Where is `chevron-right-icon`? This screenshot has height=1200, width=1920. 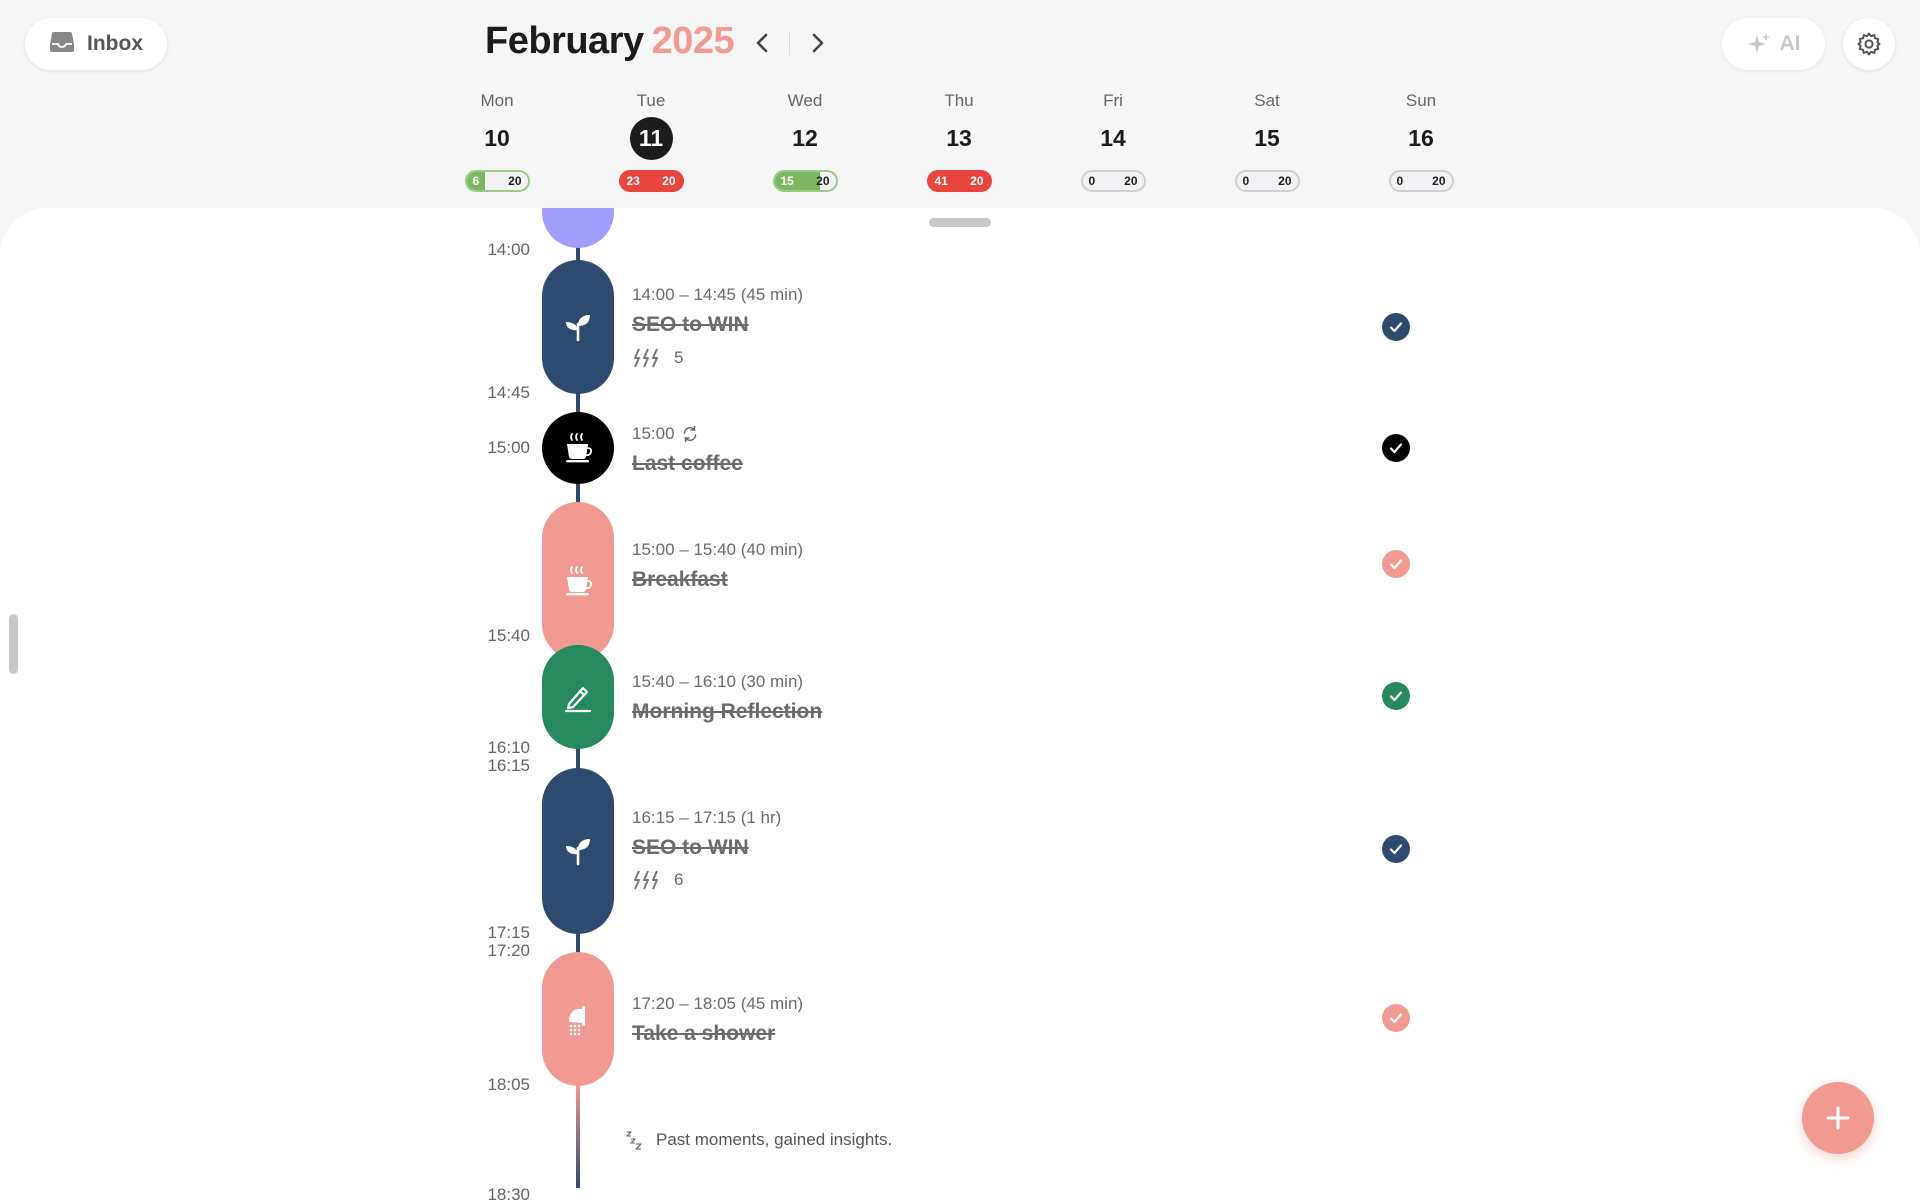
chevron-right-icon is located at coordinates (818, 43).